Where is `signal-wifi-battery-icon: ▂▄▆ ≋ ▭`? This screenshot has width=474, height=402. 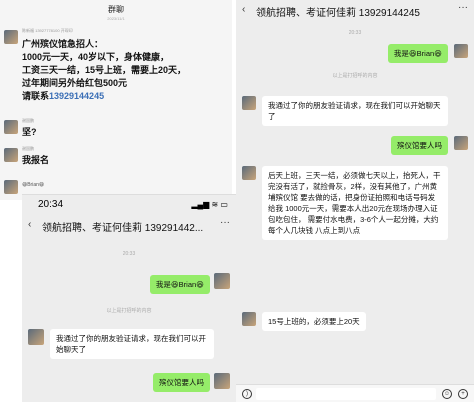 signal-wifi-battery-icon: ▂▄▆ ≋ ▭ is located at coordinates (209, 204).